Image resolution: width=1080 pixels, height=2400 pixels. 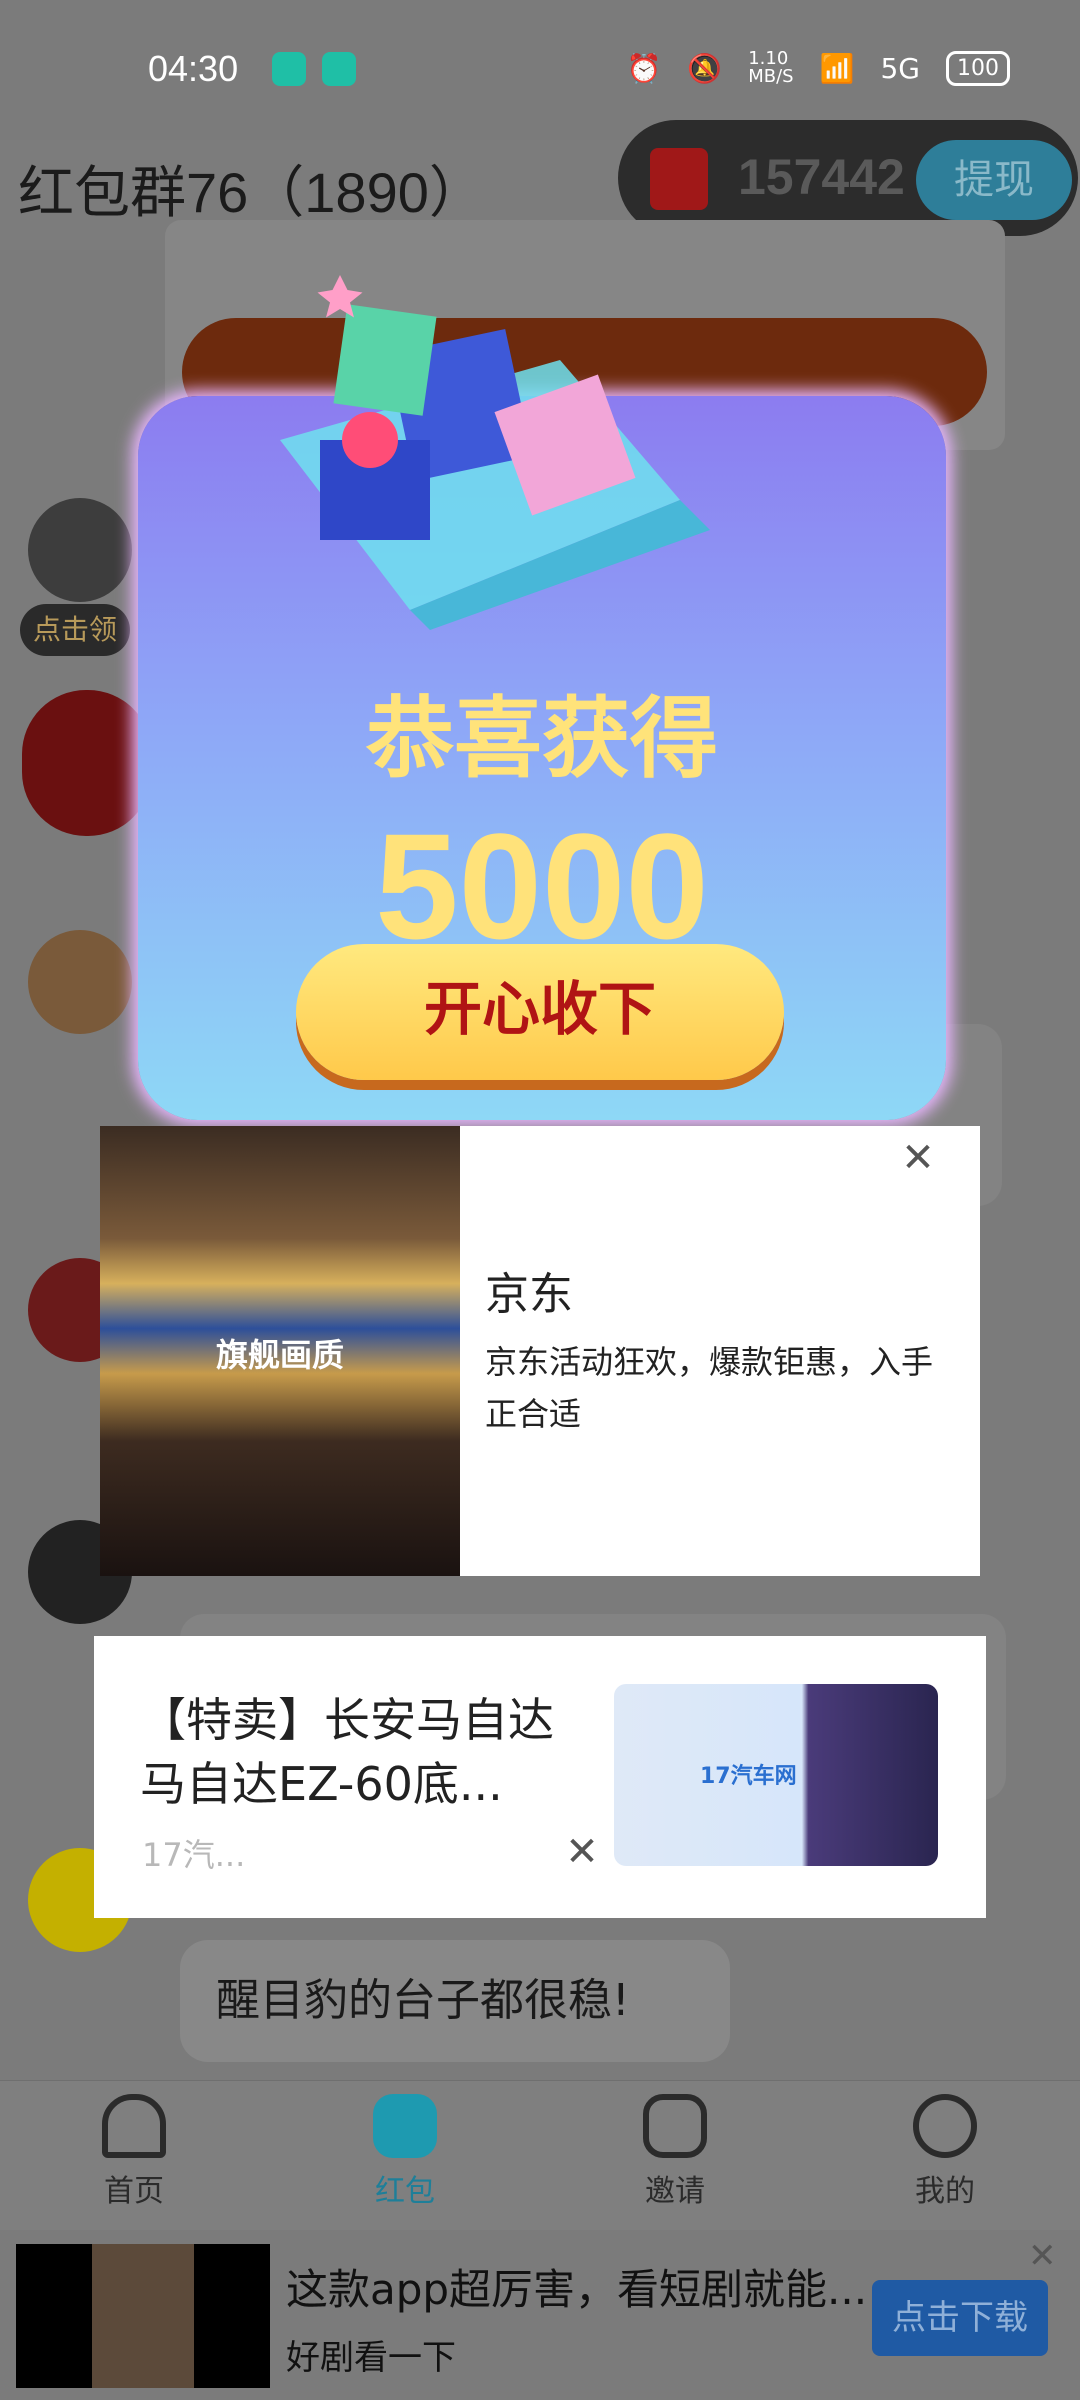 What do you see at coordinates (134, 2126) in the screenshot?
I see `home-icon` at bounding box center [134, 2126].